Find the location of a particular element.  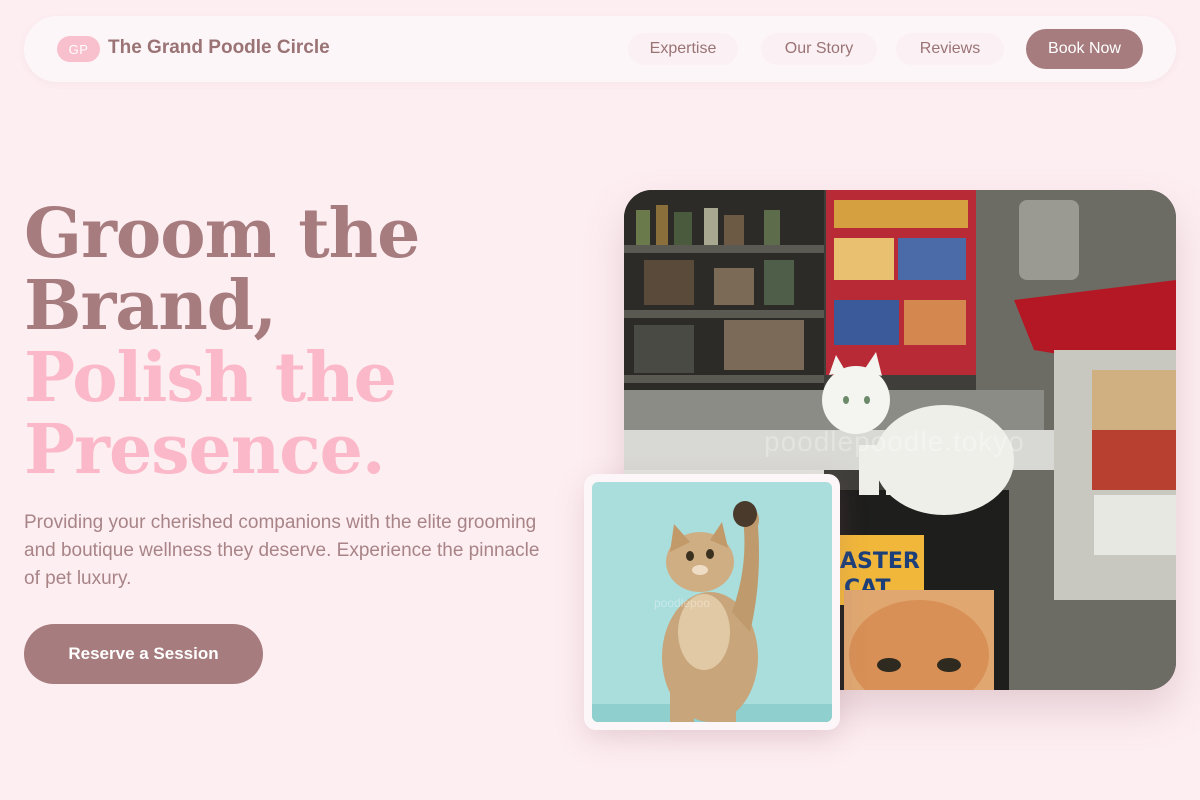

kitten-thumbnail-card: poodlepoo is located at coordinates (712, 602).